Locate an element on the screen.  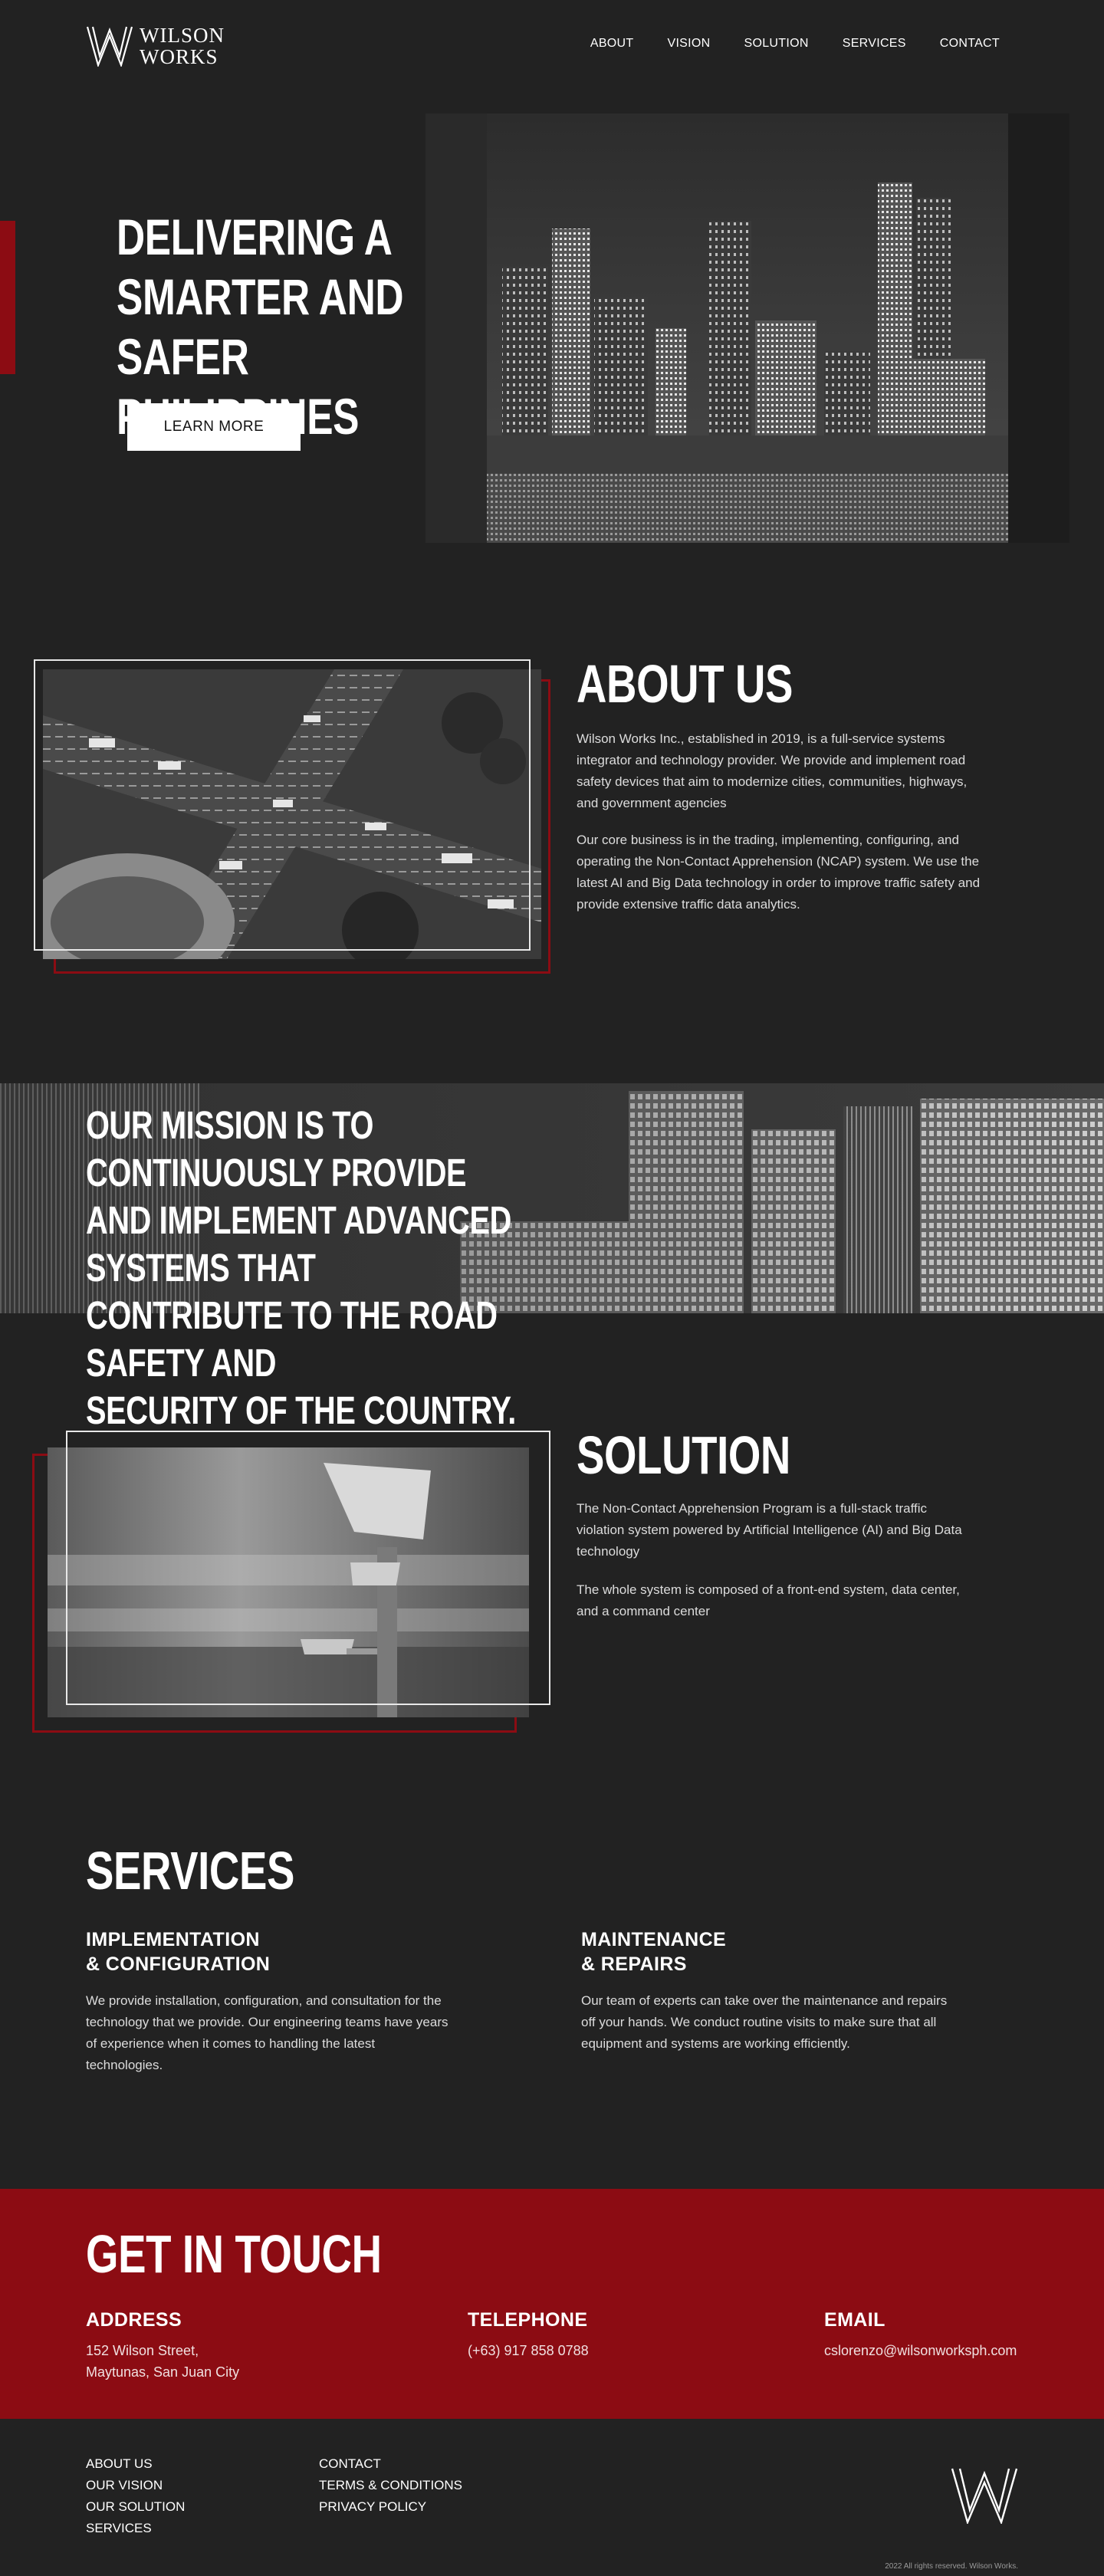
nav-contact: CONTACT is located at coordinates (970, 44).